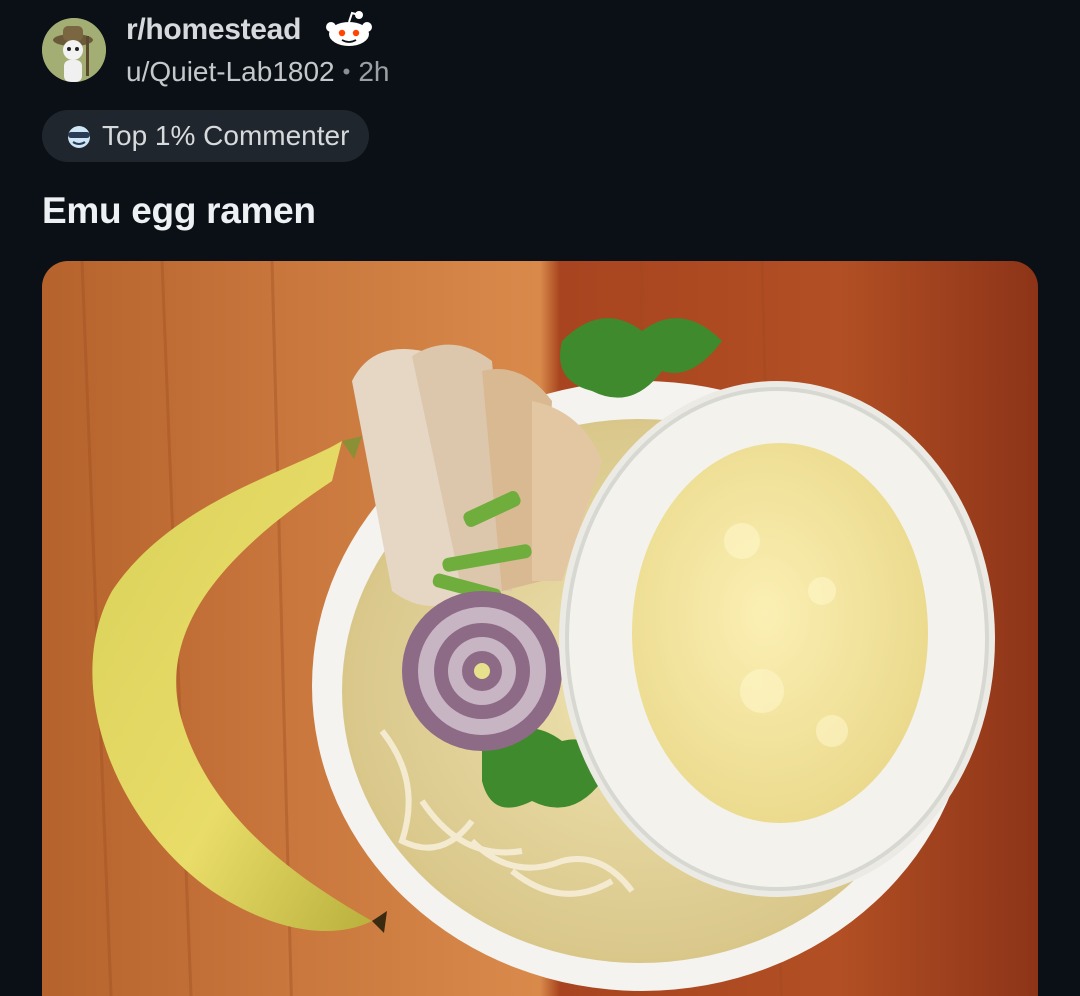 The image size is (1080, 996). Describe the element at coordinates (226, 135) in the screenshot. I see `badge-label: Top 1% Commenter` at that location.